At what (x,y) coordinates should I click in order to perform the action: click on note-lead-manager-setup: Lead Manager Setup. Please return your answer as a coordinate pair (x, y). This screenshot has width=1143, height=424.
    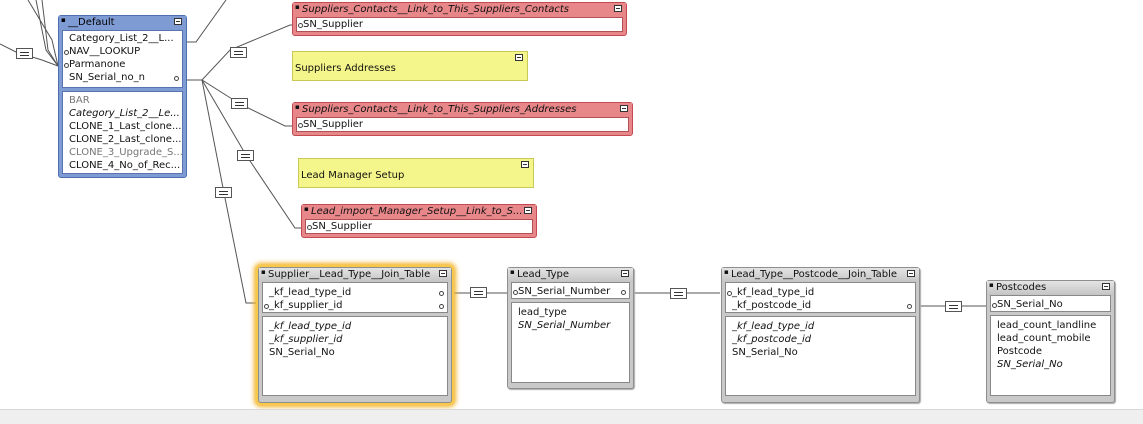
    Looking at the image, I should click on (416, 173).